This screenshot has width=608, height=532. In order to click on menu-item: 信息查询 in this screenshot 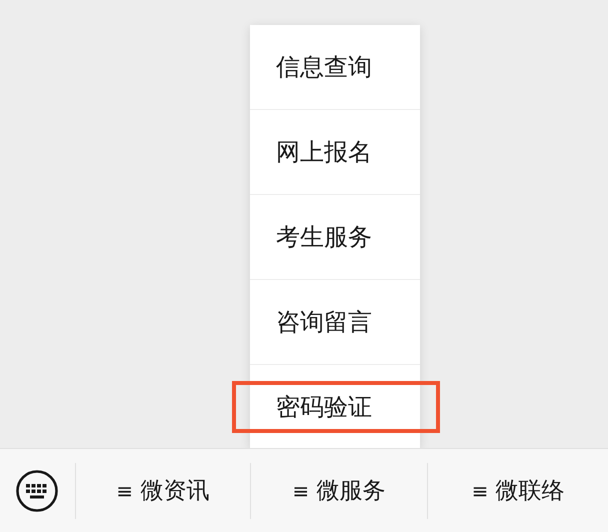, I will do `click(335, 67)`.